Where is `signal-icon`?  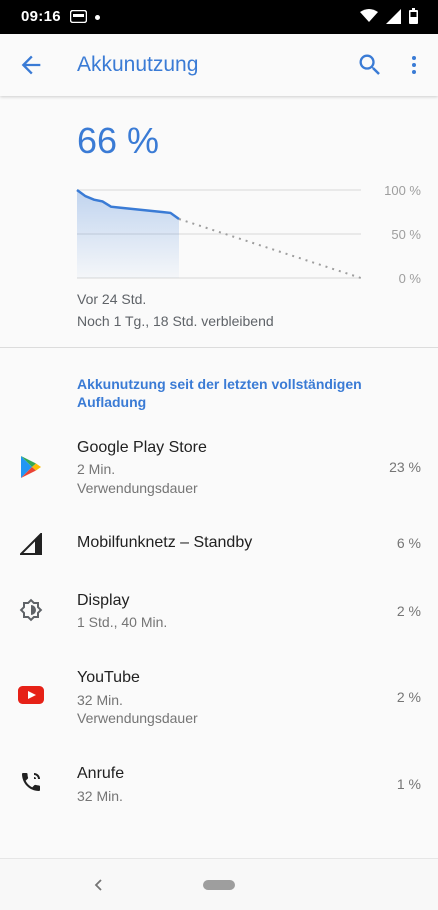
signal-icon is located at coordinates (393, 18).